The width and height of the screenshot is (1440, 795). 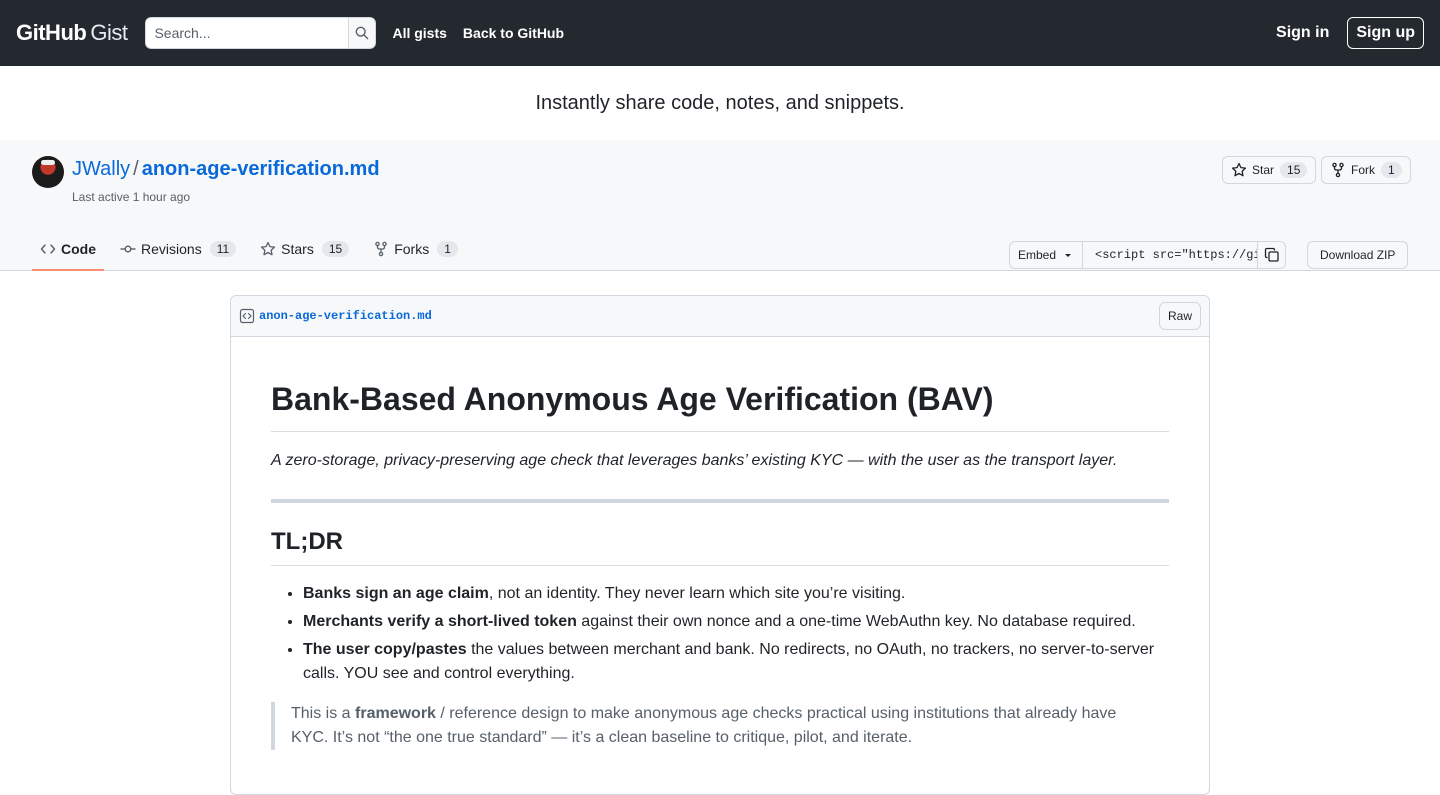 What do you see at coordinates (48, 249) in the screenshot?
I see `code-icon` at bounding box center [48, 249].